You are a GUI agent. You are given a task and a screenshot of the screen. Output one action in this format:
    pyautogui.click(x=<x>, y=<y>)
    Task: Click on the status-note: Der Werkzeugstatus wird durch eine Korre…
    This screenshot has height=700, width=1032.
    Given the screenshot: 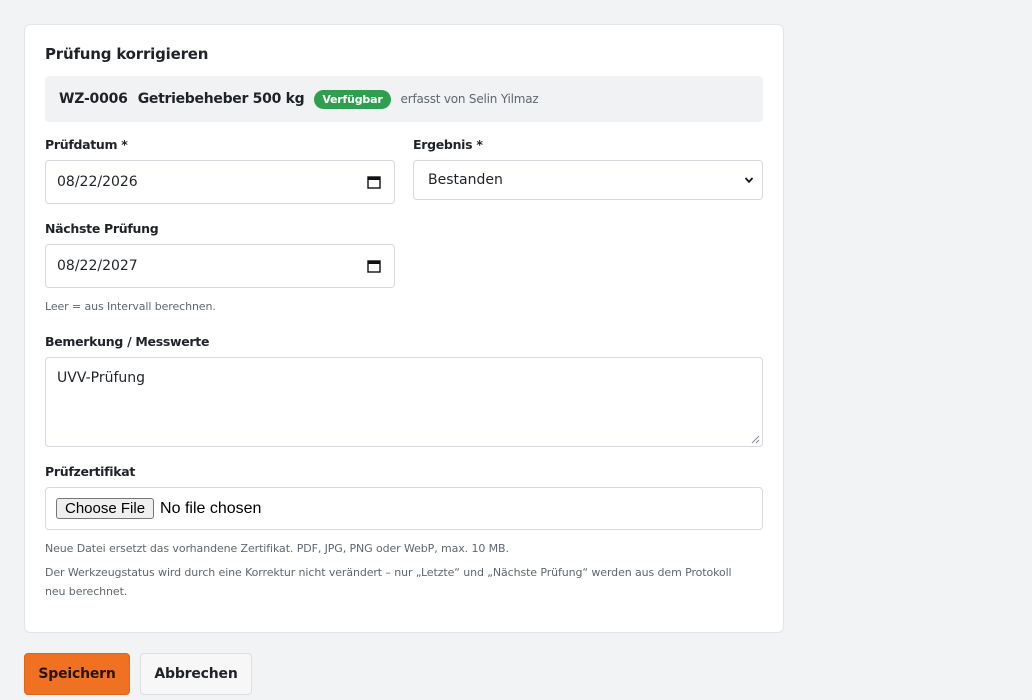 What is the action you would take?
    pyautogui.click(x=388, y=582)
    